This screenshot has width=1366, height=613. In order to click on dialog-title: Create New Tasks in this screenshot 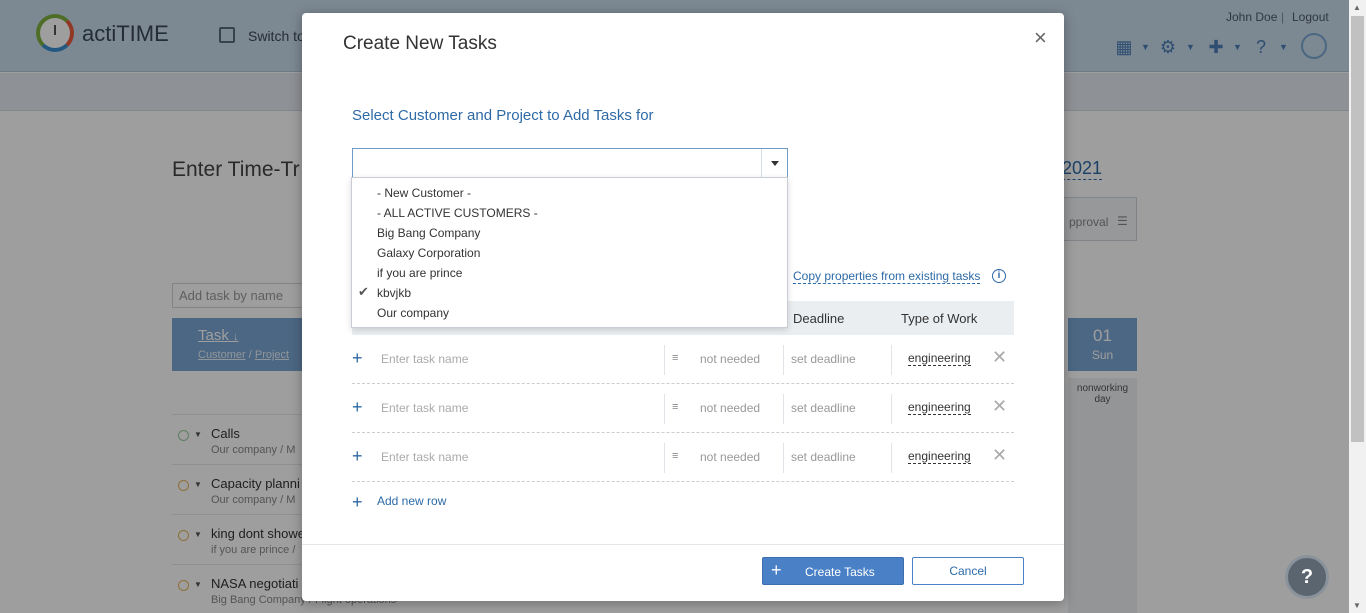, I will do `click(420, 43)`.